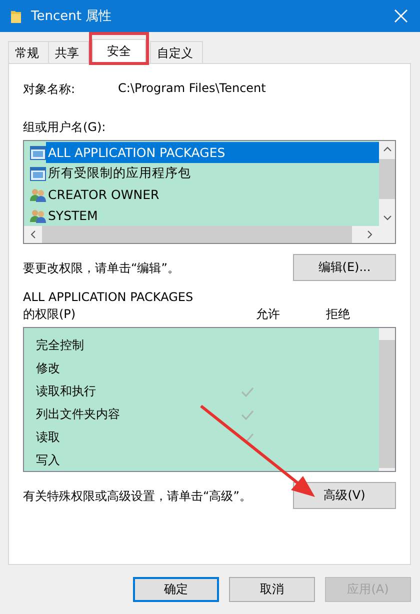 This screenshot has width=420, height=614. What do you see at coordinates (50, 314) in the screenshot?
I see `list-label: 的权限(P)` at bounding box center [50, 314].